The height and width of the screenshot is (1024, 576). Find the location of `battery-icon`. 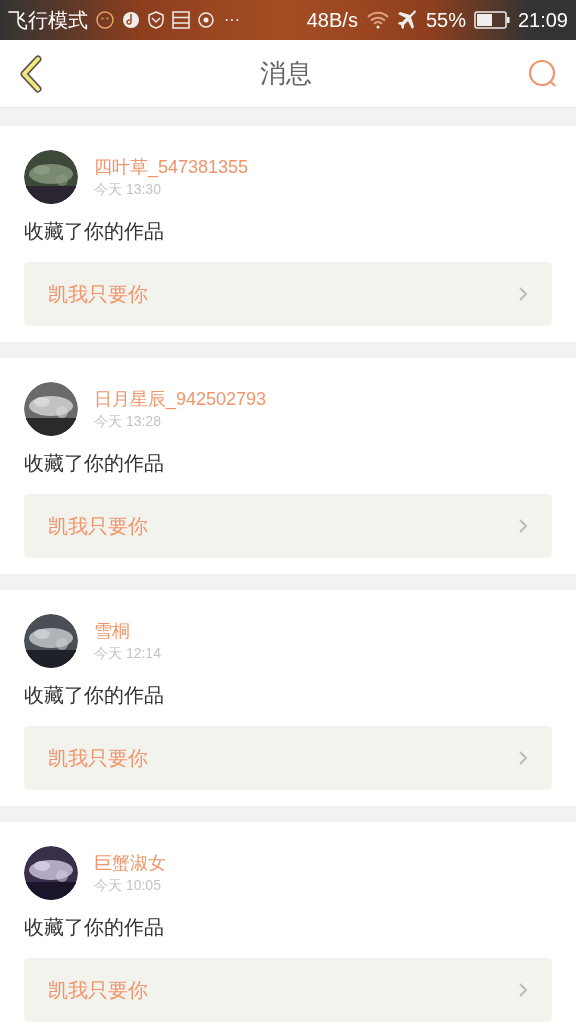

battery-icon is located at coordinates (491, 20).